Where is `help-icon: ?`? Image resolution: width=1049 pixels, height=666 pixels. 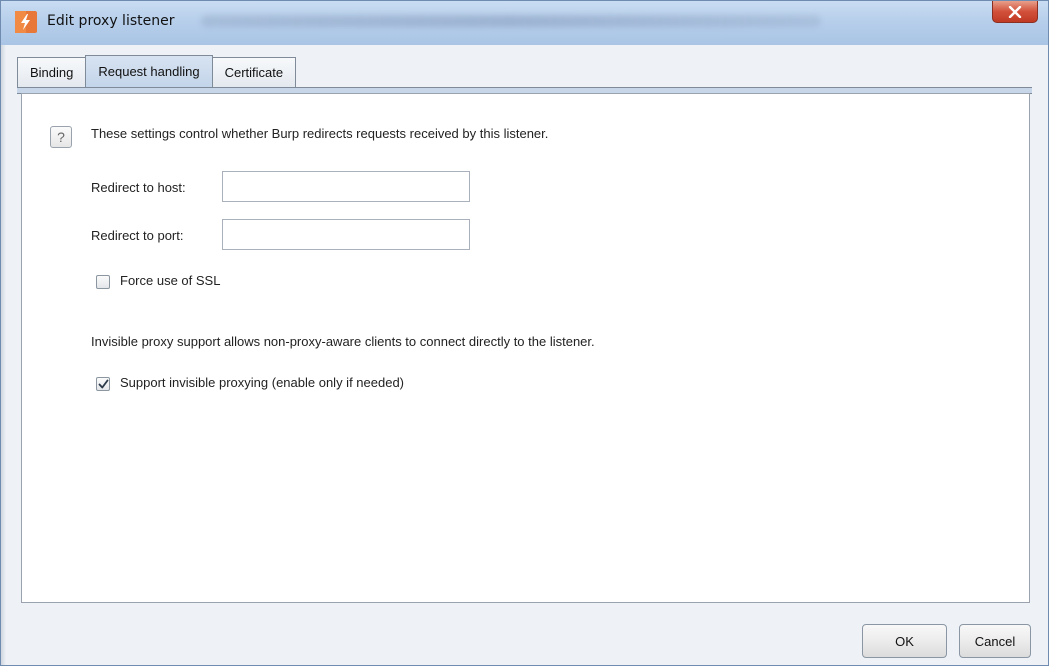 help-icon: ? is located at coordinates (61, 137).